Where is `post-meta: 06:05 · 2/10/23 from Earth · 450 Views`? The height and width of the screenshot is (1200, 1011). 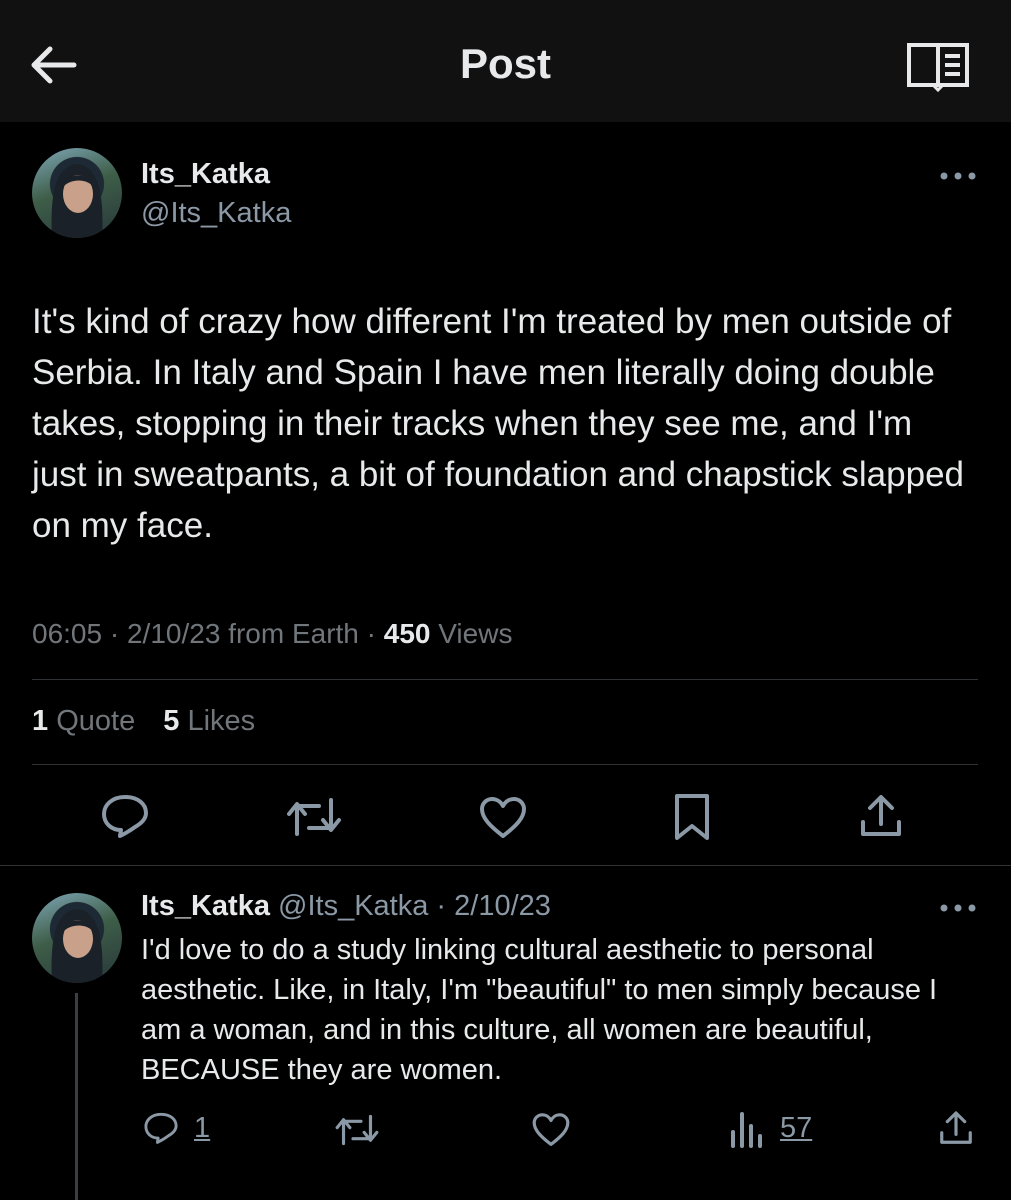
post-meta: 06:05 · 2/10/23 from Earth · 450 Views is located at coordinates (272, 633).